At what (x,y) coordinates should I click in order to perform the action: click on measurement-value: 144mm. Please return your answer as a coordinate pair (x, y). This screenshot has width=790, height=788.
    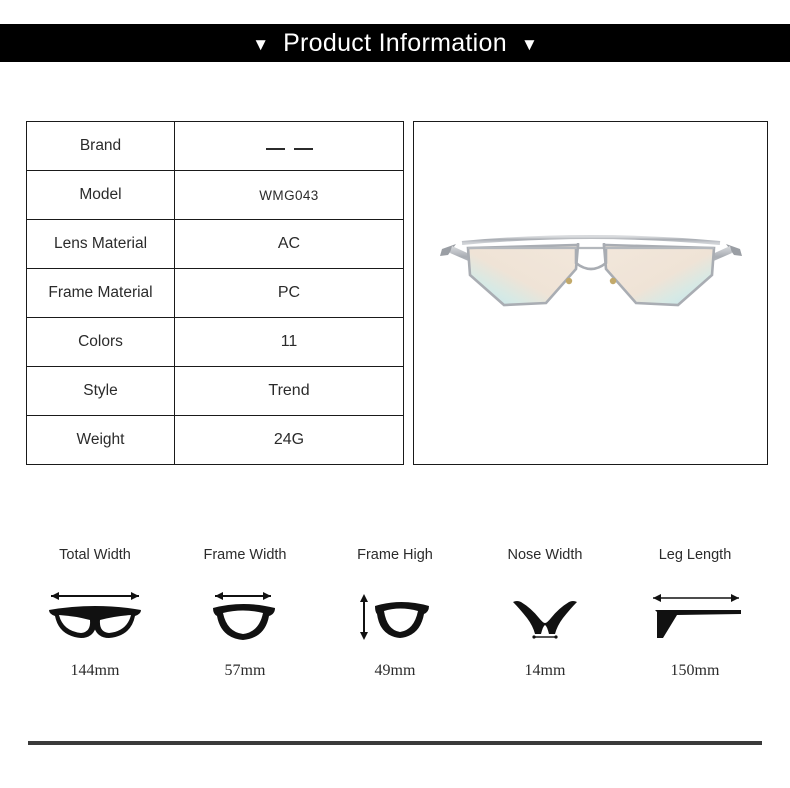
    Looking at the image, I should click on (95, 670).